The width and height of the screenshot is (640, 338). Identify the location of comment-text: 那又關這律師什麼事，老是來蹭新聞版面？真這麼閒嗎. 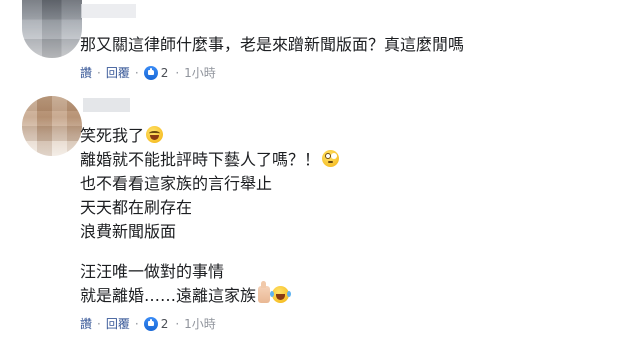
(272, 44).